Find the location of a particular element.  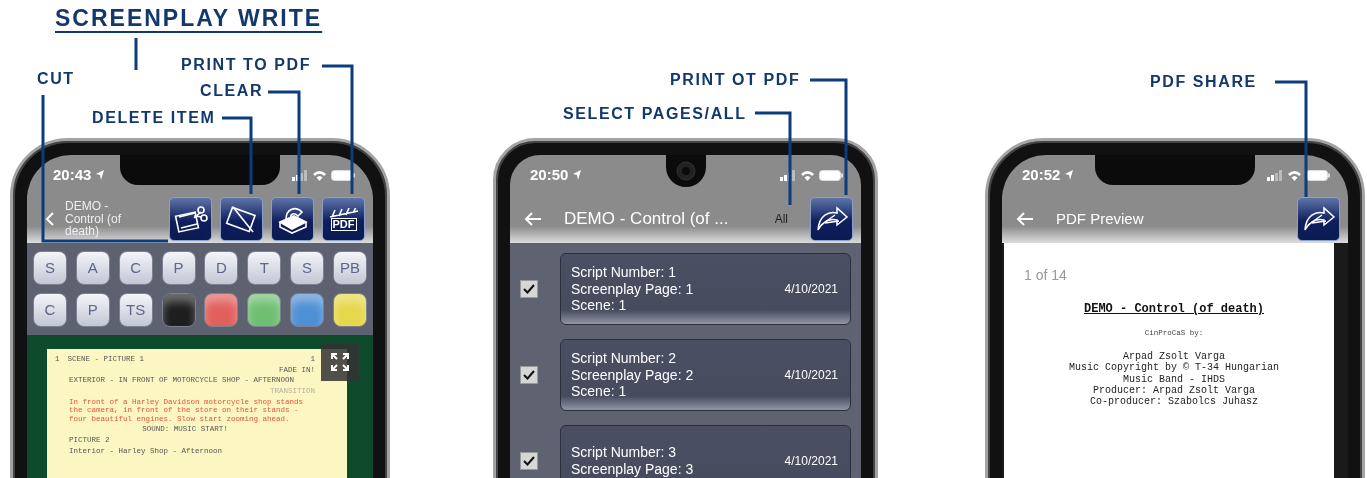

status-time: 20:43 is located at coordinates (72, 174).